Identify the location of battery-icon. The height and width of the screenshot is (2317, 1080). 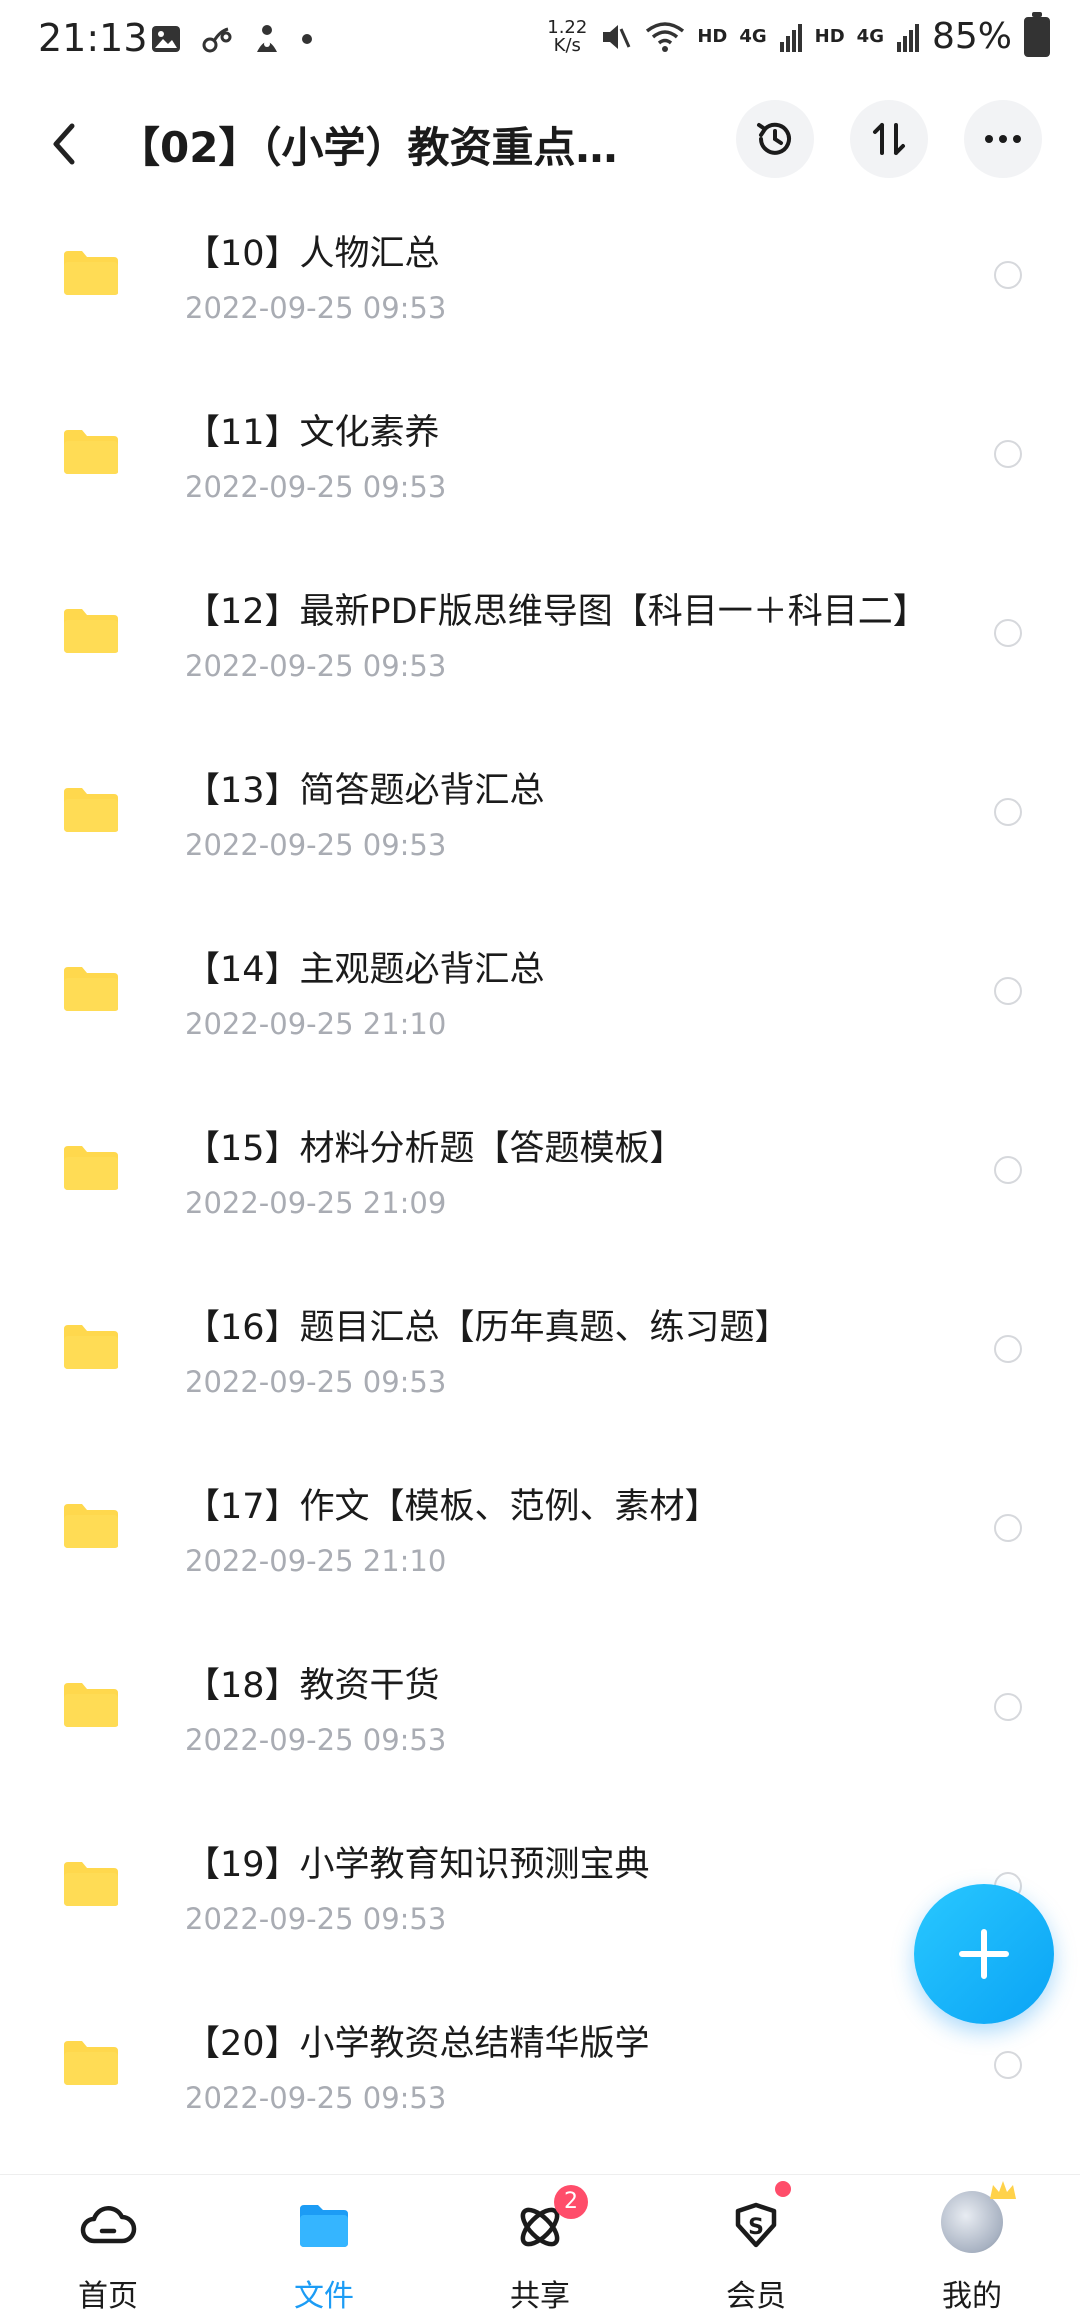
(1037, 34).